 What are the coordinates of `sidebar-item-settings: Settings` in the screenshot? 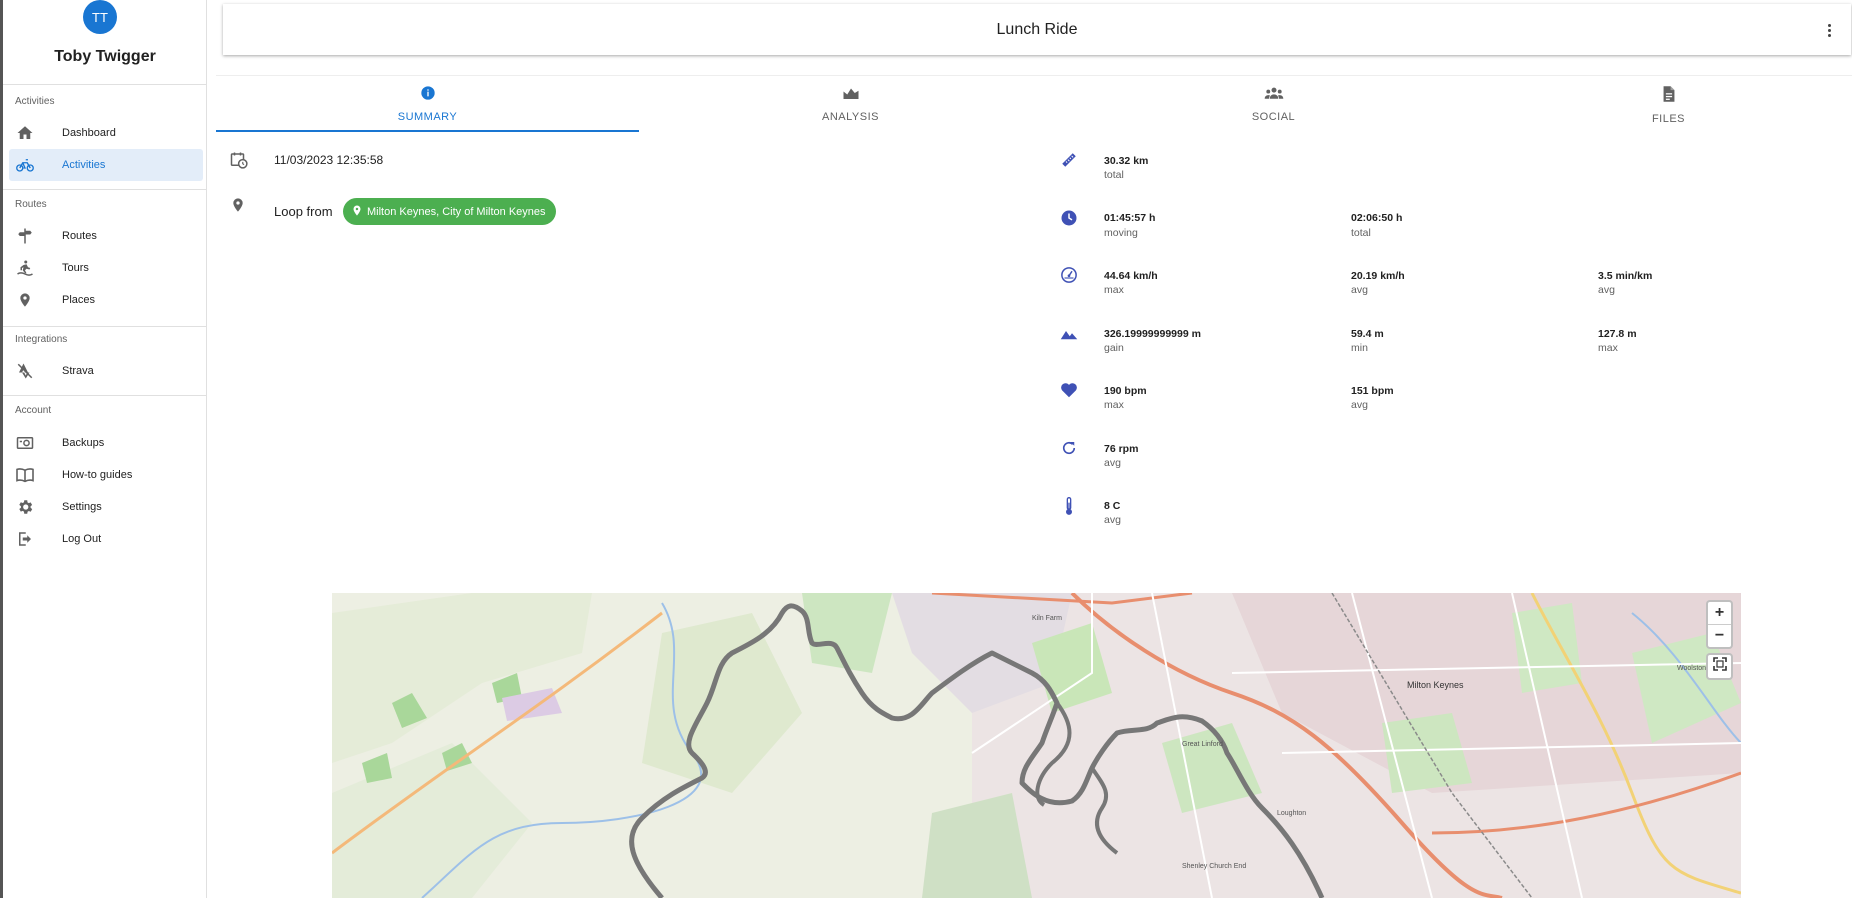 It's located at (106, 507).